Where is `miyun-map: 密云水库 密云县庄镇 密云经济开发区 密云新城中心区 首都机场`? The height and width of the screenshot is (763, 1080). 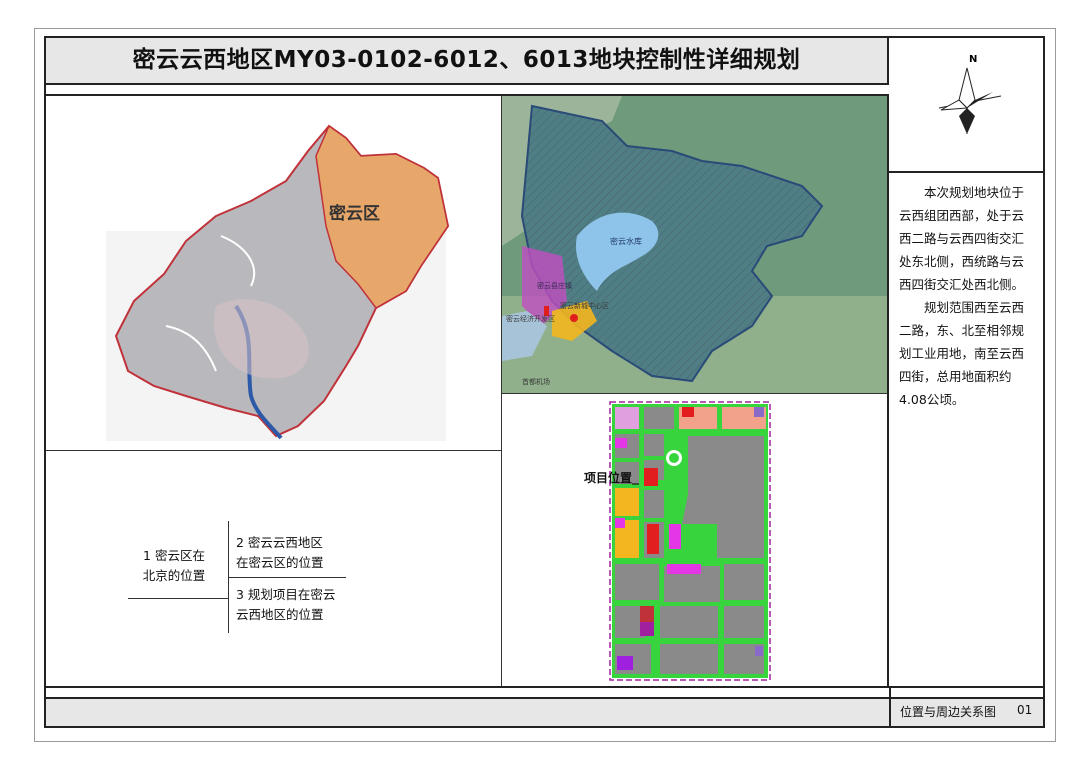 miyun-map: 密云水库 密云县庄镇 密云经济开发区 密云新城中心区 首都机场 is located at coordinates (694, 244).